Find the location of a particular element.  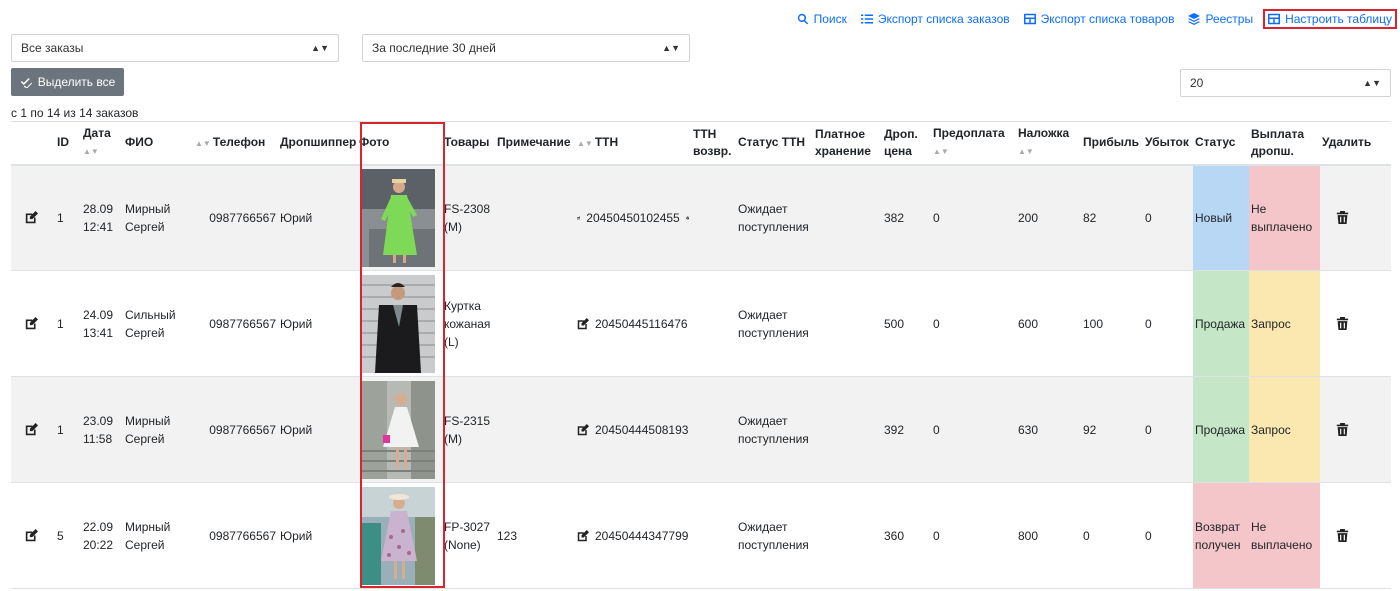

status-badge: Возврат получен is located at coordinates (1221, 535).